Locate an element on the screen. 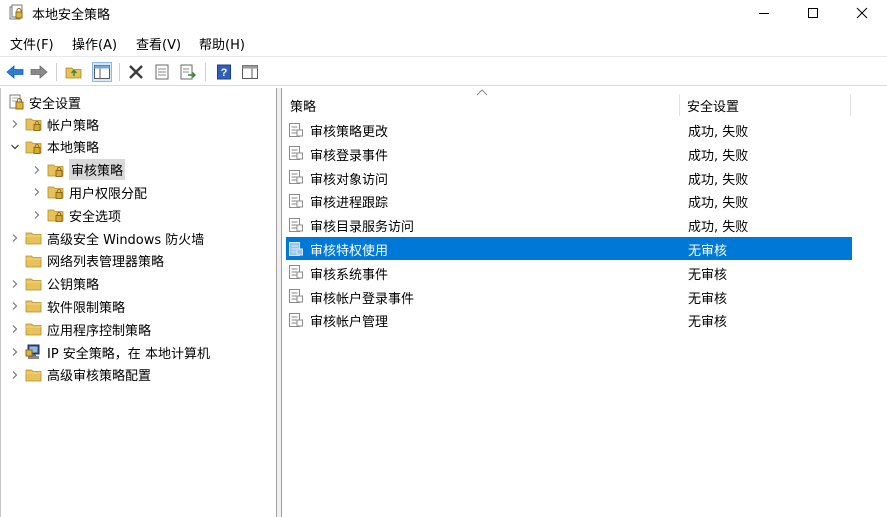  show-hide-action-pane-button is located at coordinates (250, 72).